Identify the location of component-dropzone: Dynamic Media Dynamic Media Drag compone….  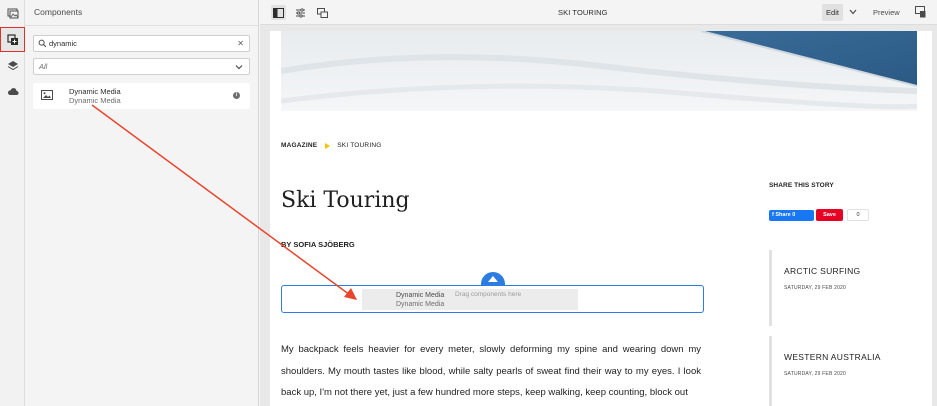
(492, 299).